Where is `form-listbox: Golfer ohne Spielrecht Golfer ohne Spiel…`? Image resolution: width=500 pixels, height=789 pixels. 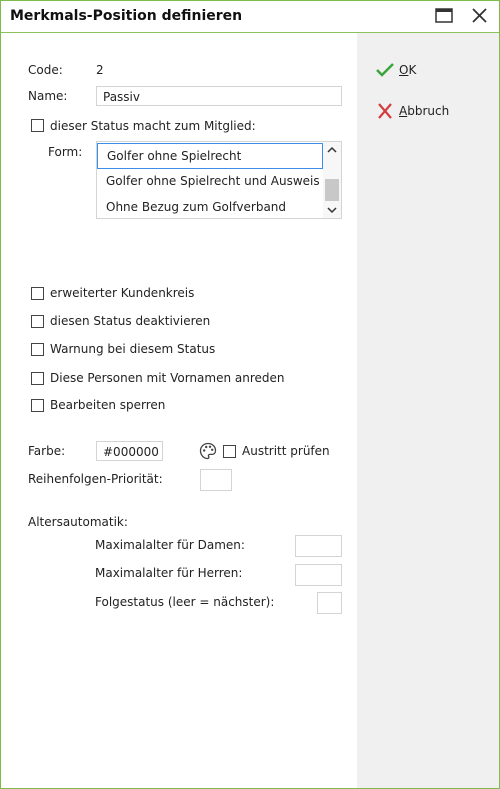 form-listbox: Golfer ohne Spielrecht Golfer ohne Spiel… is located at coordinates (219, 180).